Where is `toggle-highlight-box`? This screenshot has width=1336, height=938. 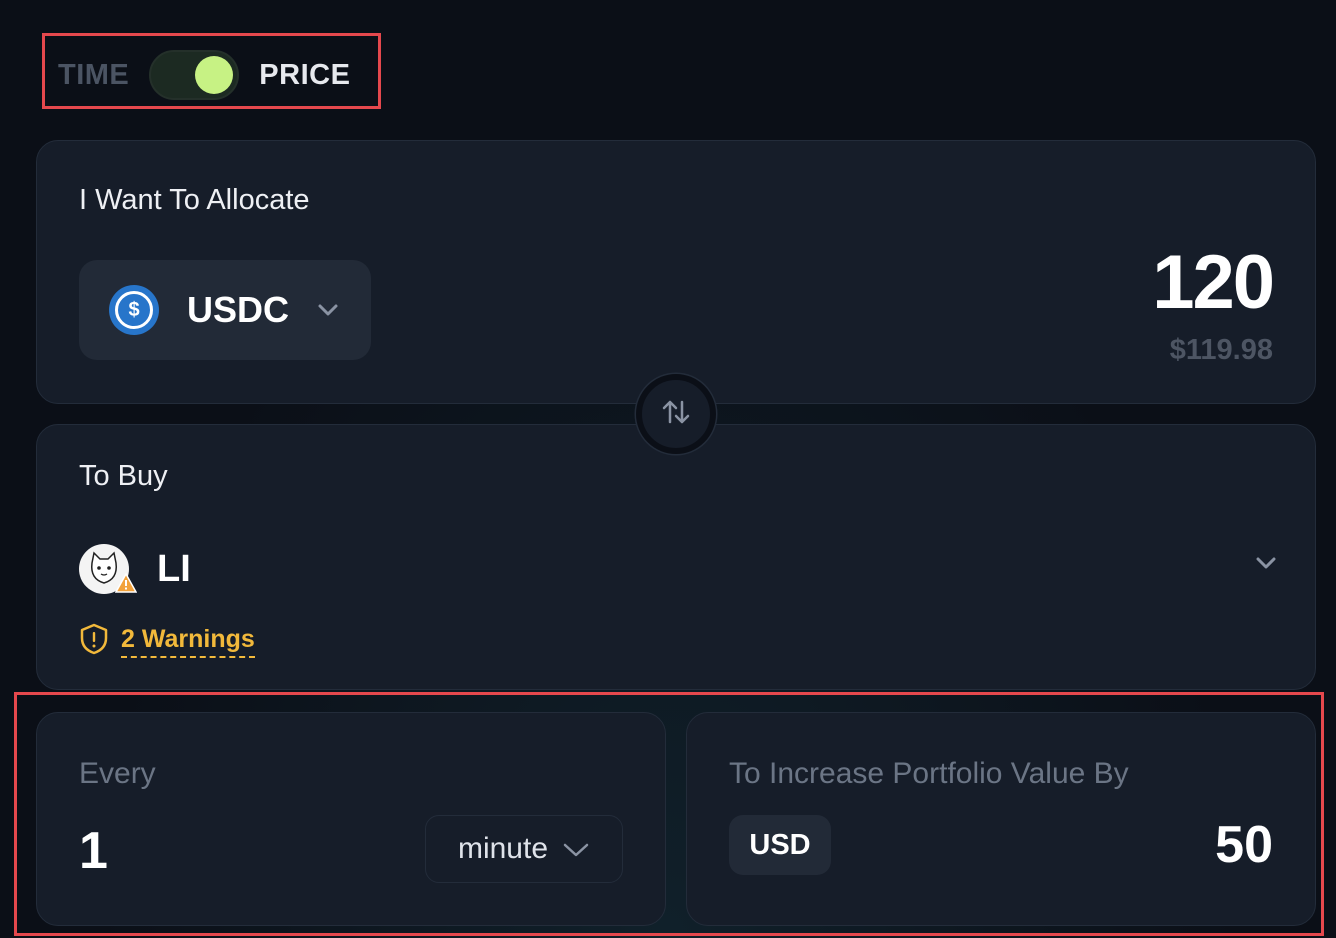 toggle-highlight-box is located at coordinates (211, 71).